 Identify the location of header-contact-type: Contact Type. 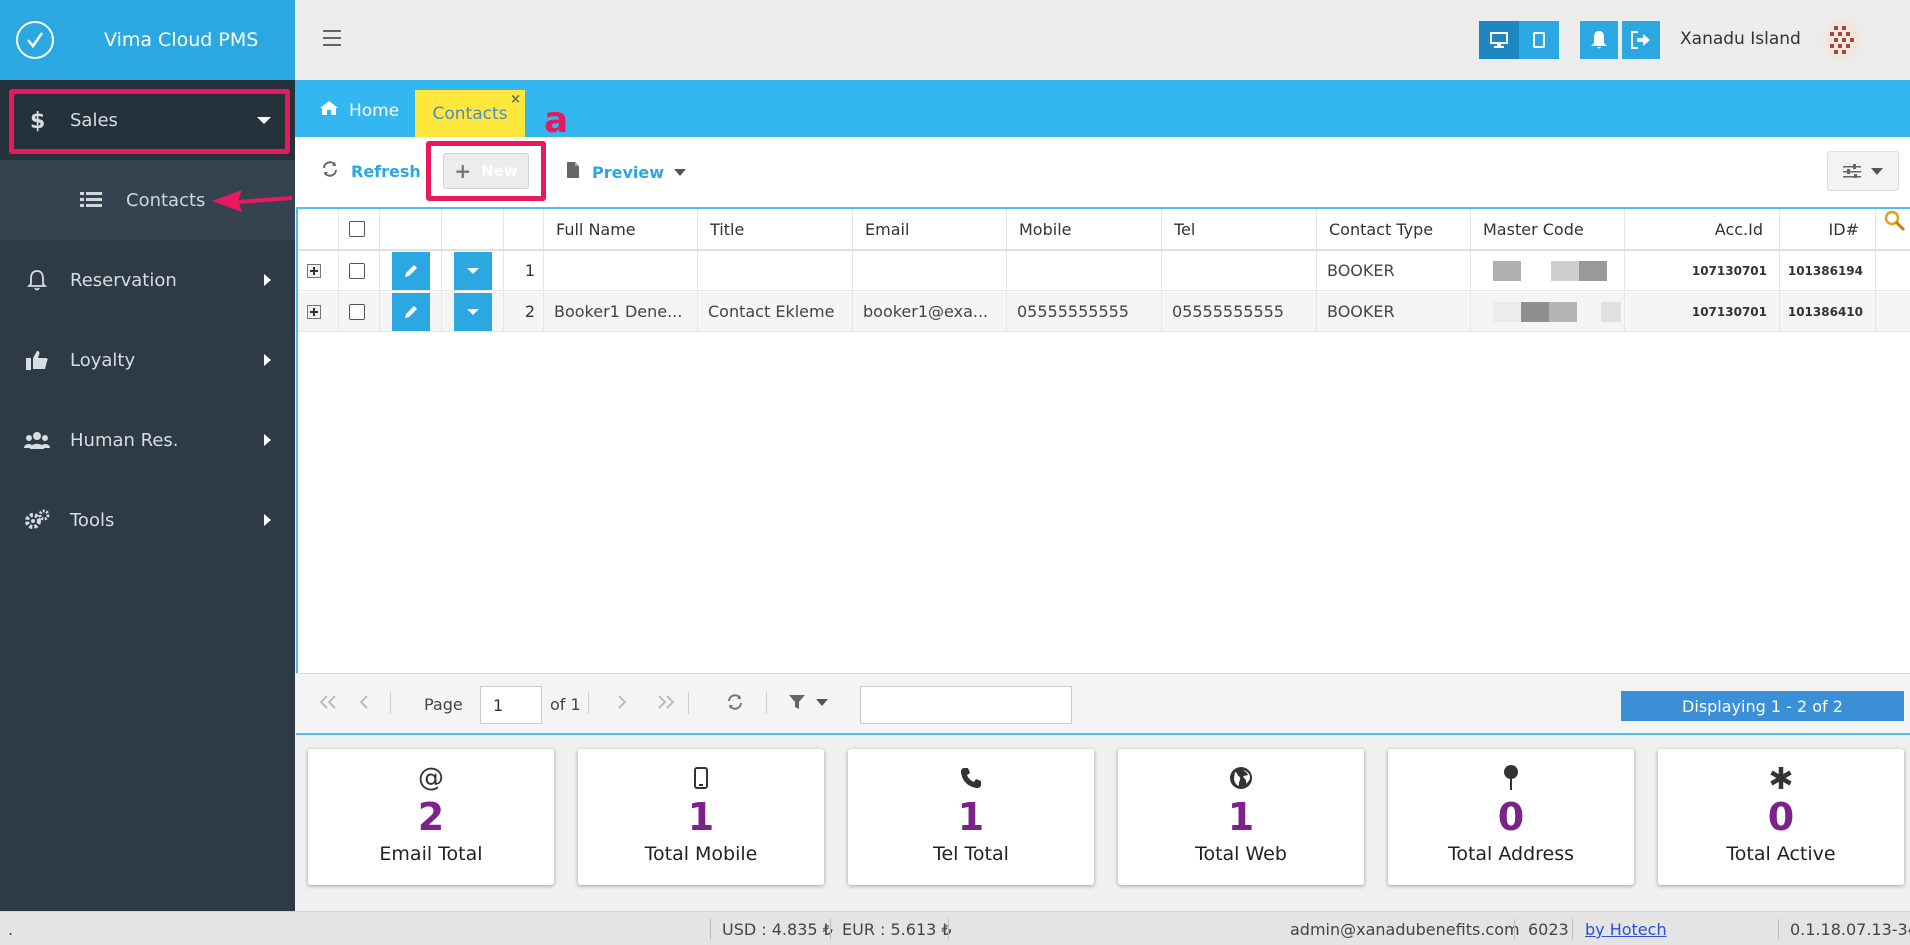
(1394, 229).